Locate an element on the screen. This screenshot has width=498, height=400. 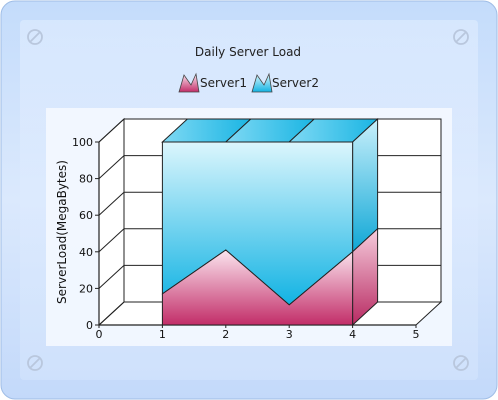
y-tick-label: 100 is located at coordinates (82, 142).